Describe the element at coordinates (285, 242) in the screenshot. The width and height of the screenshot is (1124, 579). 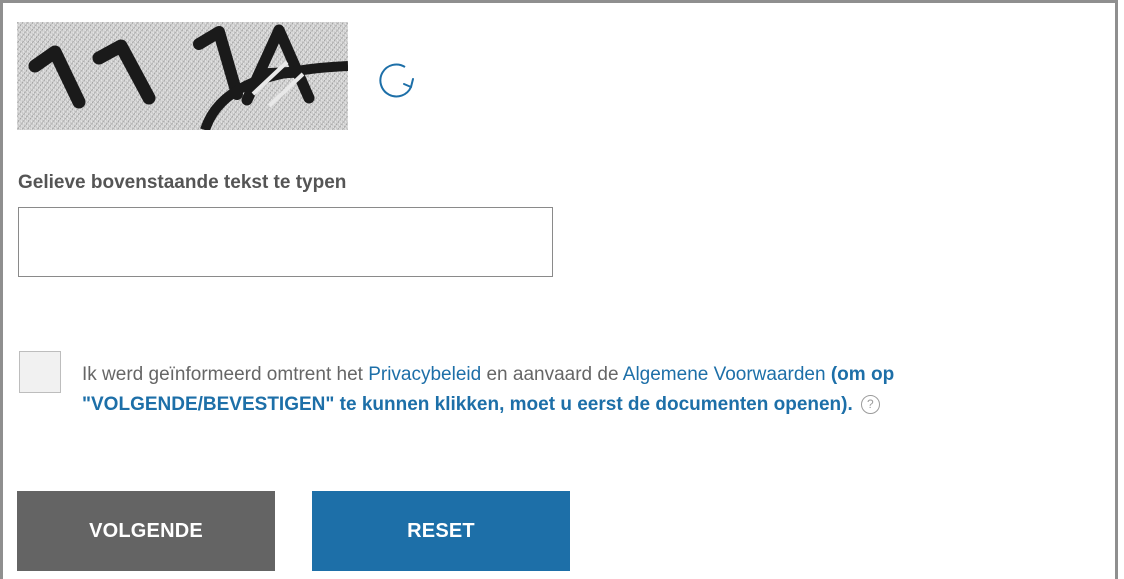
I see `captcha-input` at that location.